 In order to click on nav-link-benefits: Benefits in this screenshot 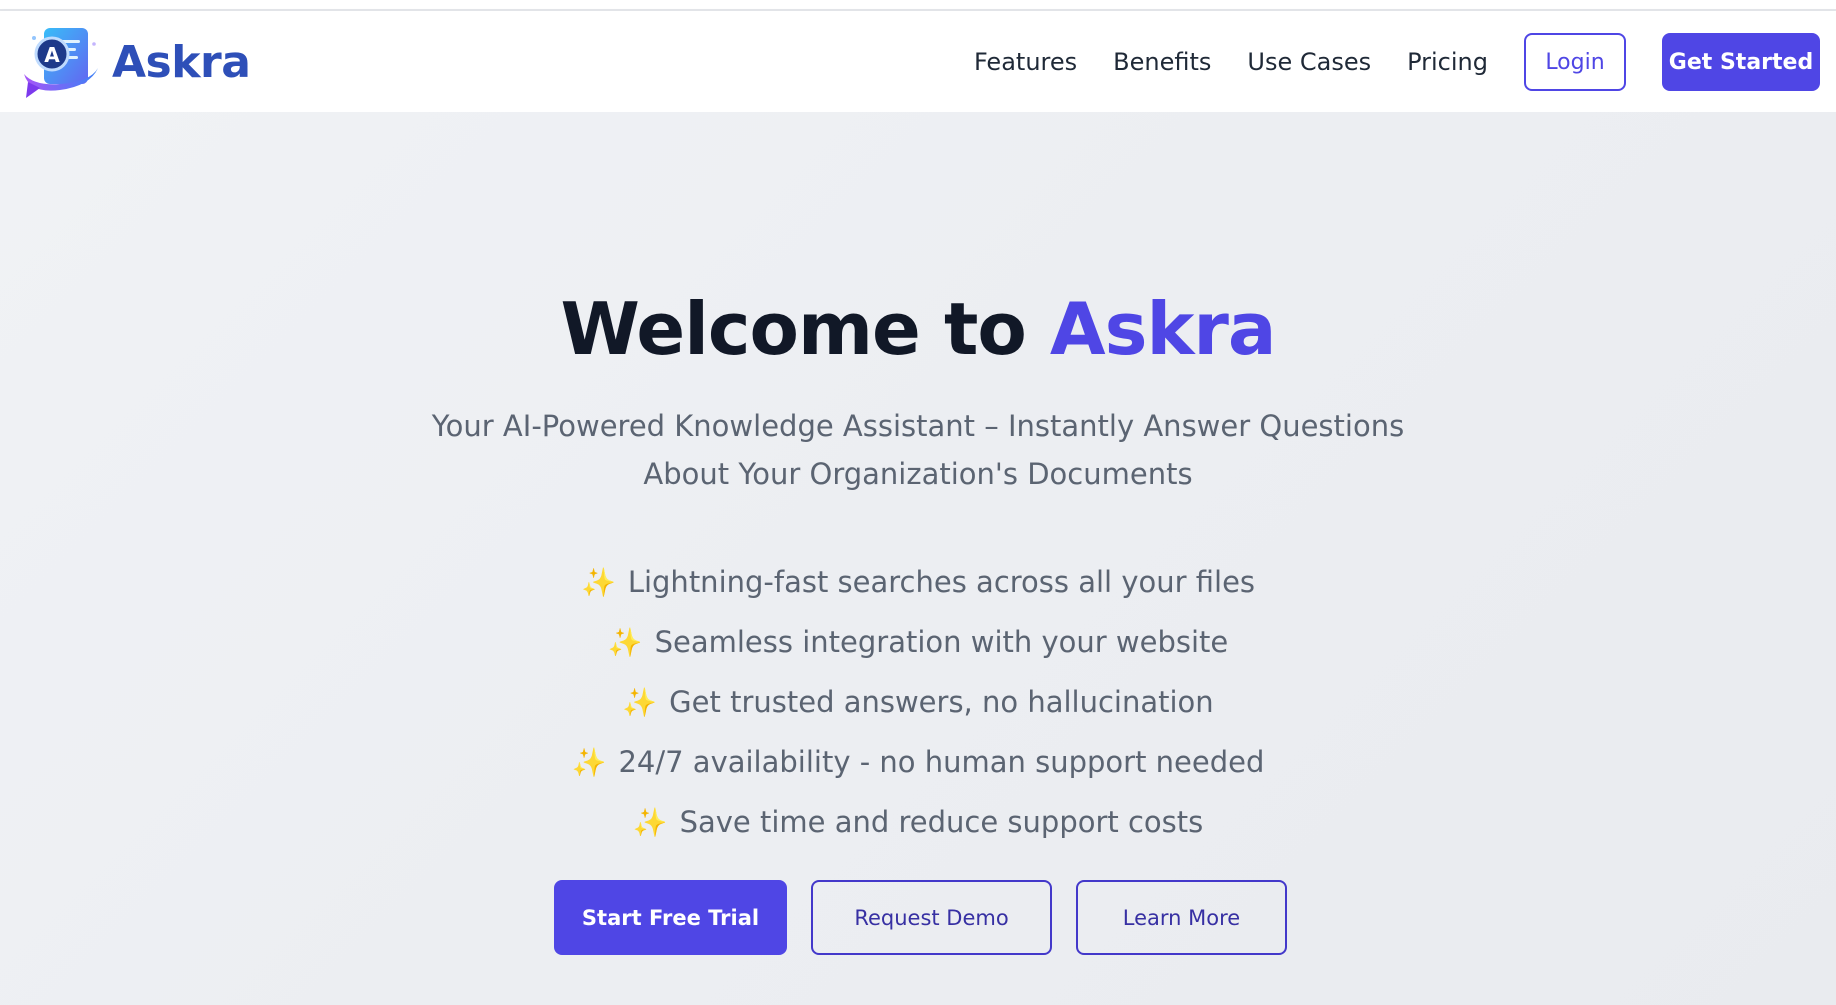, I will do `click(1162, 62)`.